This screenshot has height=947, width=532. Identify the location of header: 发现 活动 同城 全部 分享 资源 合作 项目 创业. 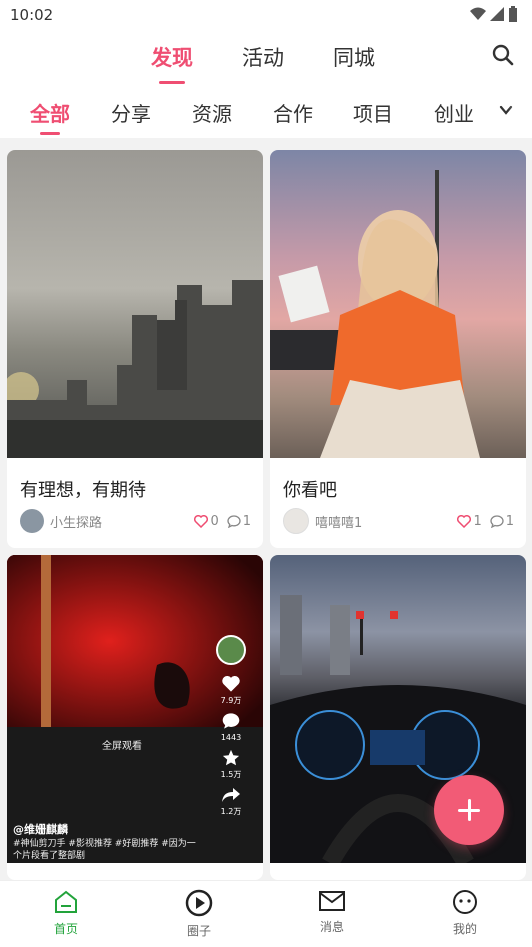
(266, 84).